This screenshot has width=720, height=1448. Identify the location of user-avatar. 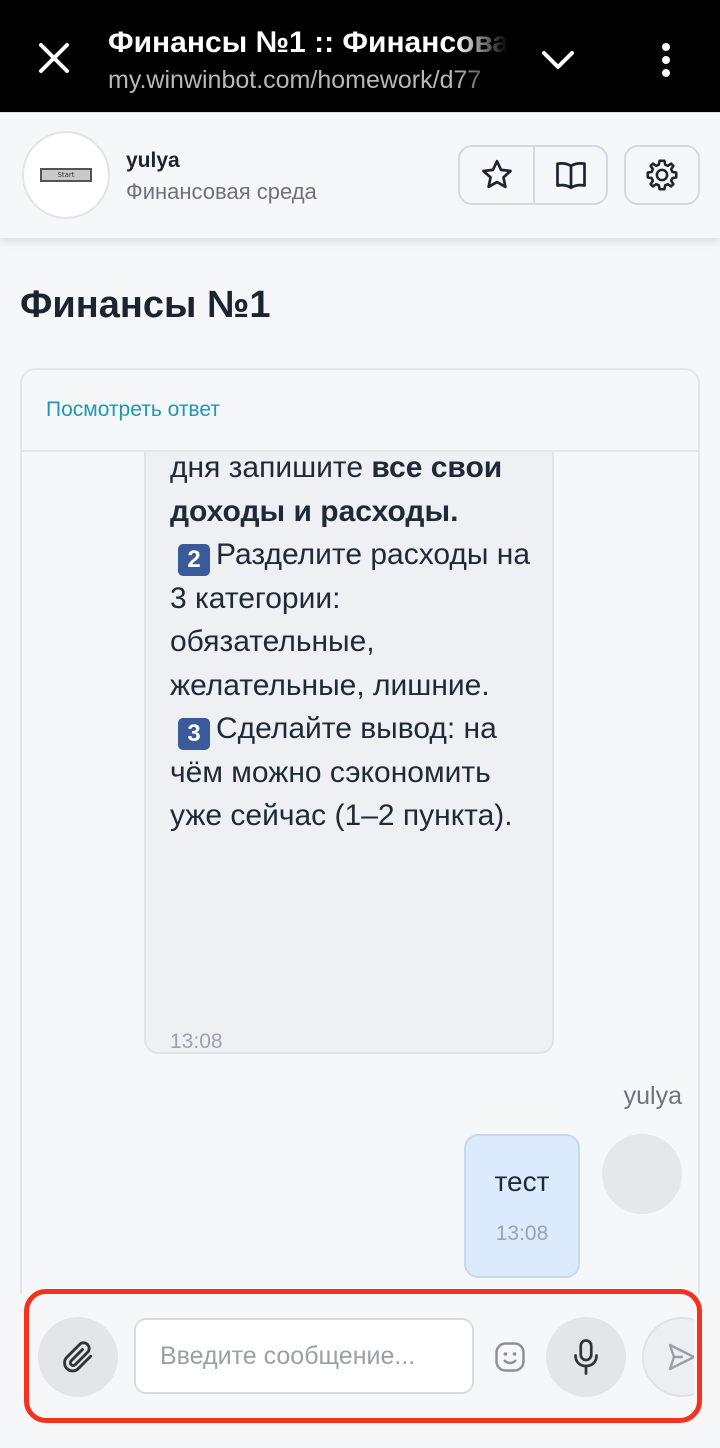
(642, 1174).